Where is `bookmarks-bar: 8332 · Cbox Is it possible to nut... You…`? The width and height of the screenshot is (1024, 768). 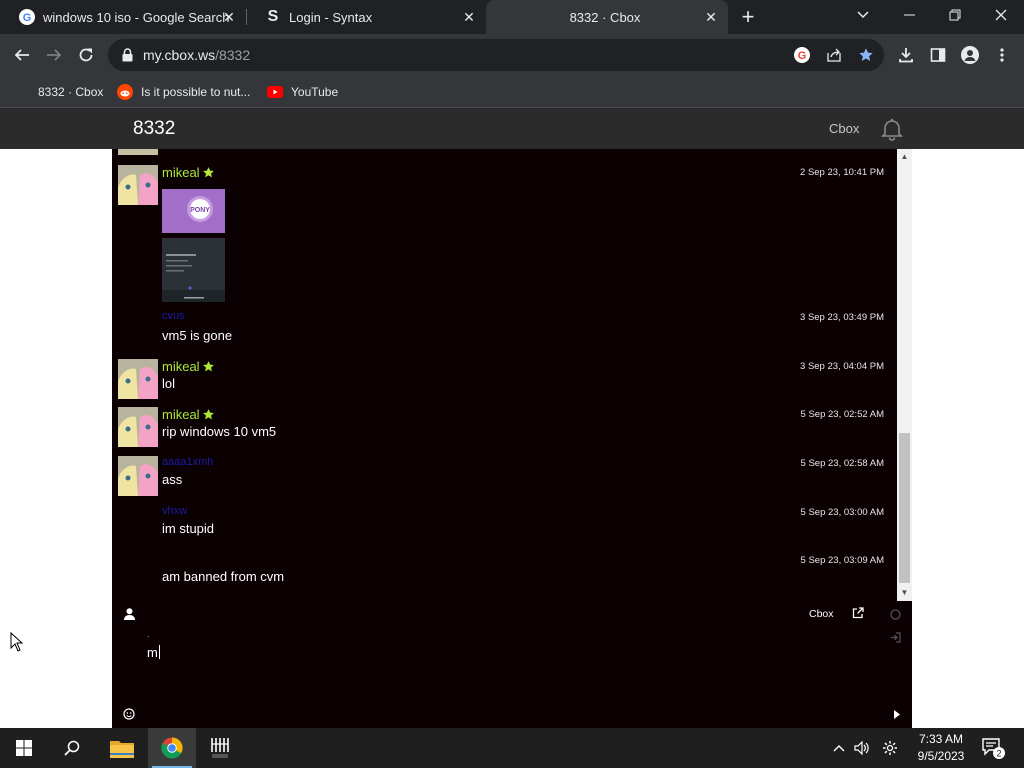 bookmarks-bar: 8332 · Cbox Is it possible to nut... You… is located at coordinates (512, 92).